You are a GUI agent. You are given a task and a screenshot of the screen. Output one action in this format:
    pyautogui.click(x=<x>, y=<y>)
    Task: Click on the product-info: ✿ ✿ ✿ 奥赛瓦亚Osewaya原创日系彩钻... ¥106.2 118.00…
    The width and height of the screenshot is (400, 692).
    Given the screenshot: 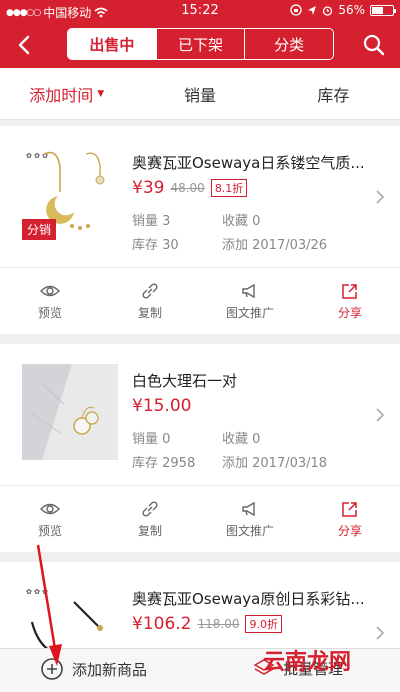 What is the action you would take?
    pyautogui.click(x=200, y=605)
    